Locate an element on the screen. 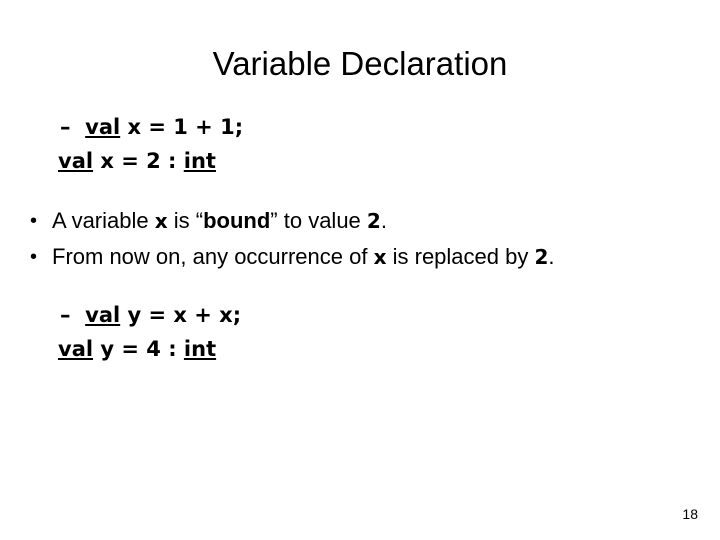  code-expression: x = 1 + 1; is located at coordinates (182, 127).